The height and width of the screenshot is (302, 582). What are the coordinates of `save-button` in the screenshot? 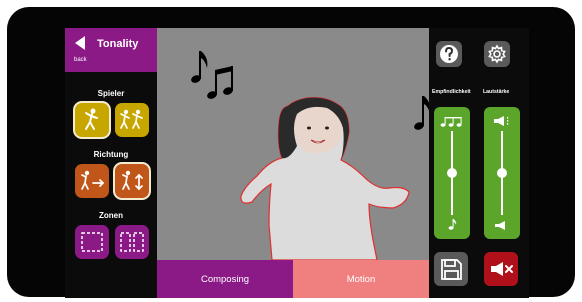 It's located at (451, 269).